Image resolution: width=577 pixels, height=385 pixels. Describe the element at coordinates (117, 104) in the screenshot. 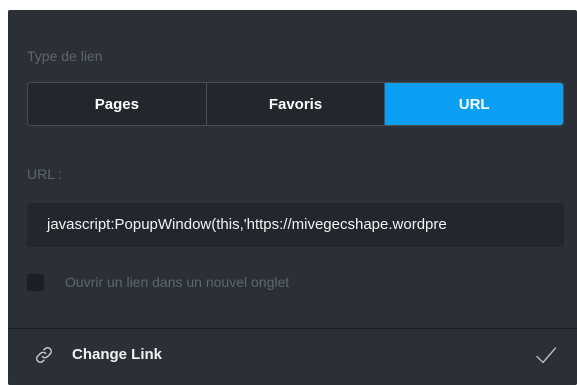

I see `tab-pages: Pages` at that location.